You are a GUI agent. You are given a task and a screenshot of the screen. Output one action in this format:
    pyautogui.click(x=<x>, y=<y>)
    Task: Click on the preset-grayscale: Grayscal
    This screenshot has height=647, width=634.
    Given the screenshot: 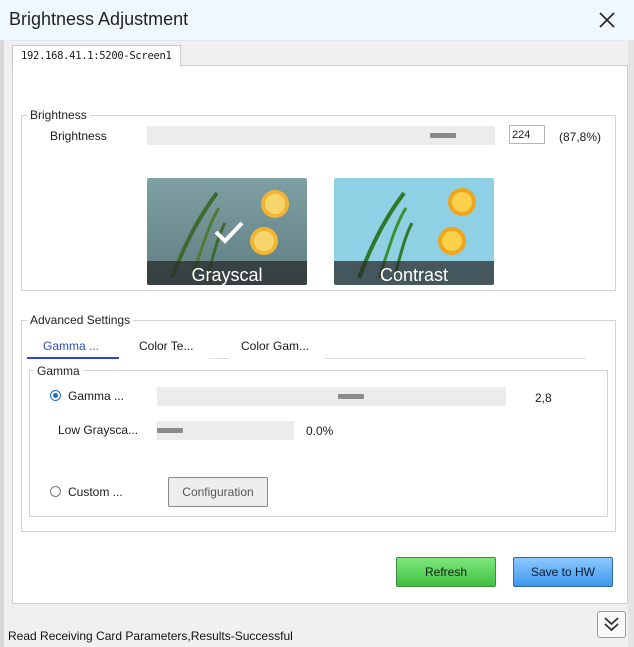 What is the action you would take?
    pyautogui.click(x=227, y=231)
    